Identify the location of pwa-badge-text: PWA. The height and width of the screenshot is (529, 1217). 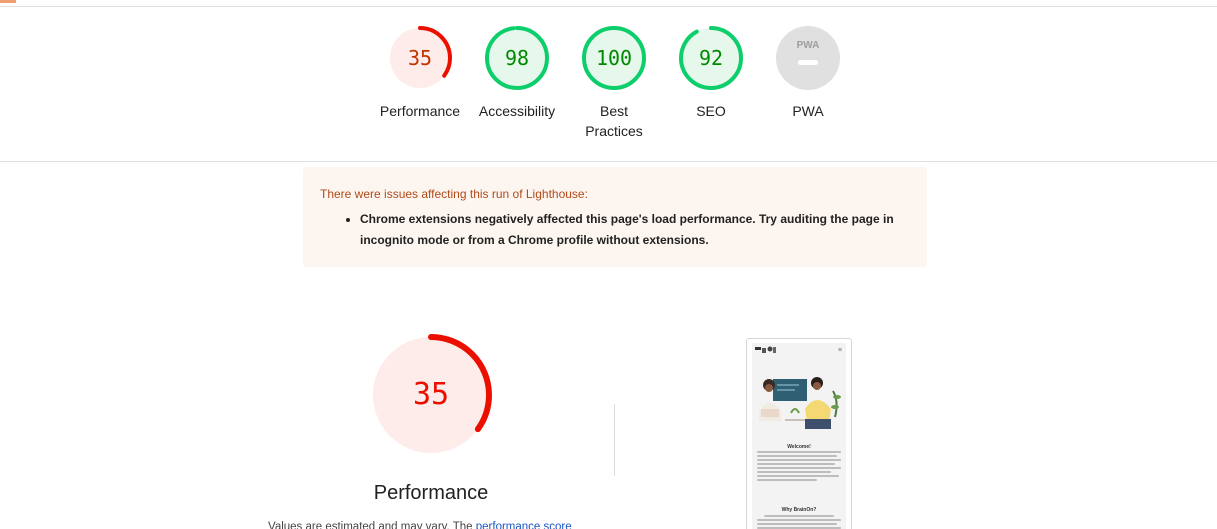
(808, 45).